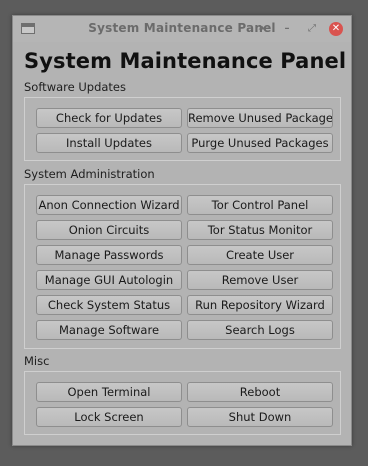  I want to click on window-titlebar: System Maintenance Panel ⏶ – ⤢ ✕, so click(182, 29).